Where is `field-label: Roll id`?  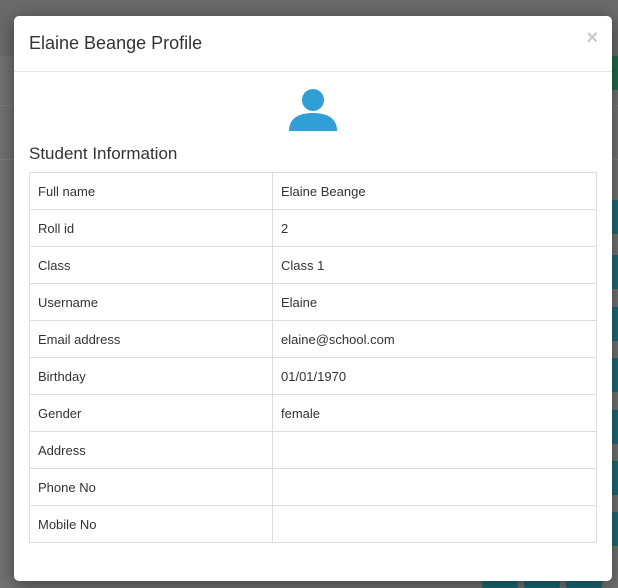 field-label: Roll id is located at coordinates (151, 228).